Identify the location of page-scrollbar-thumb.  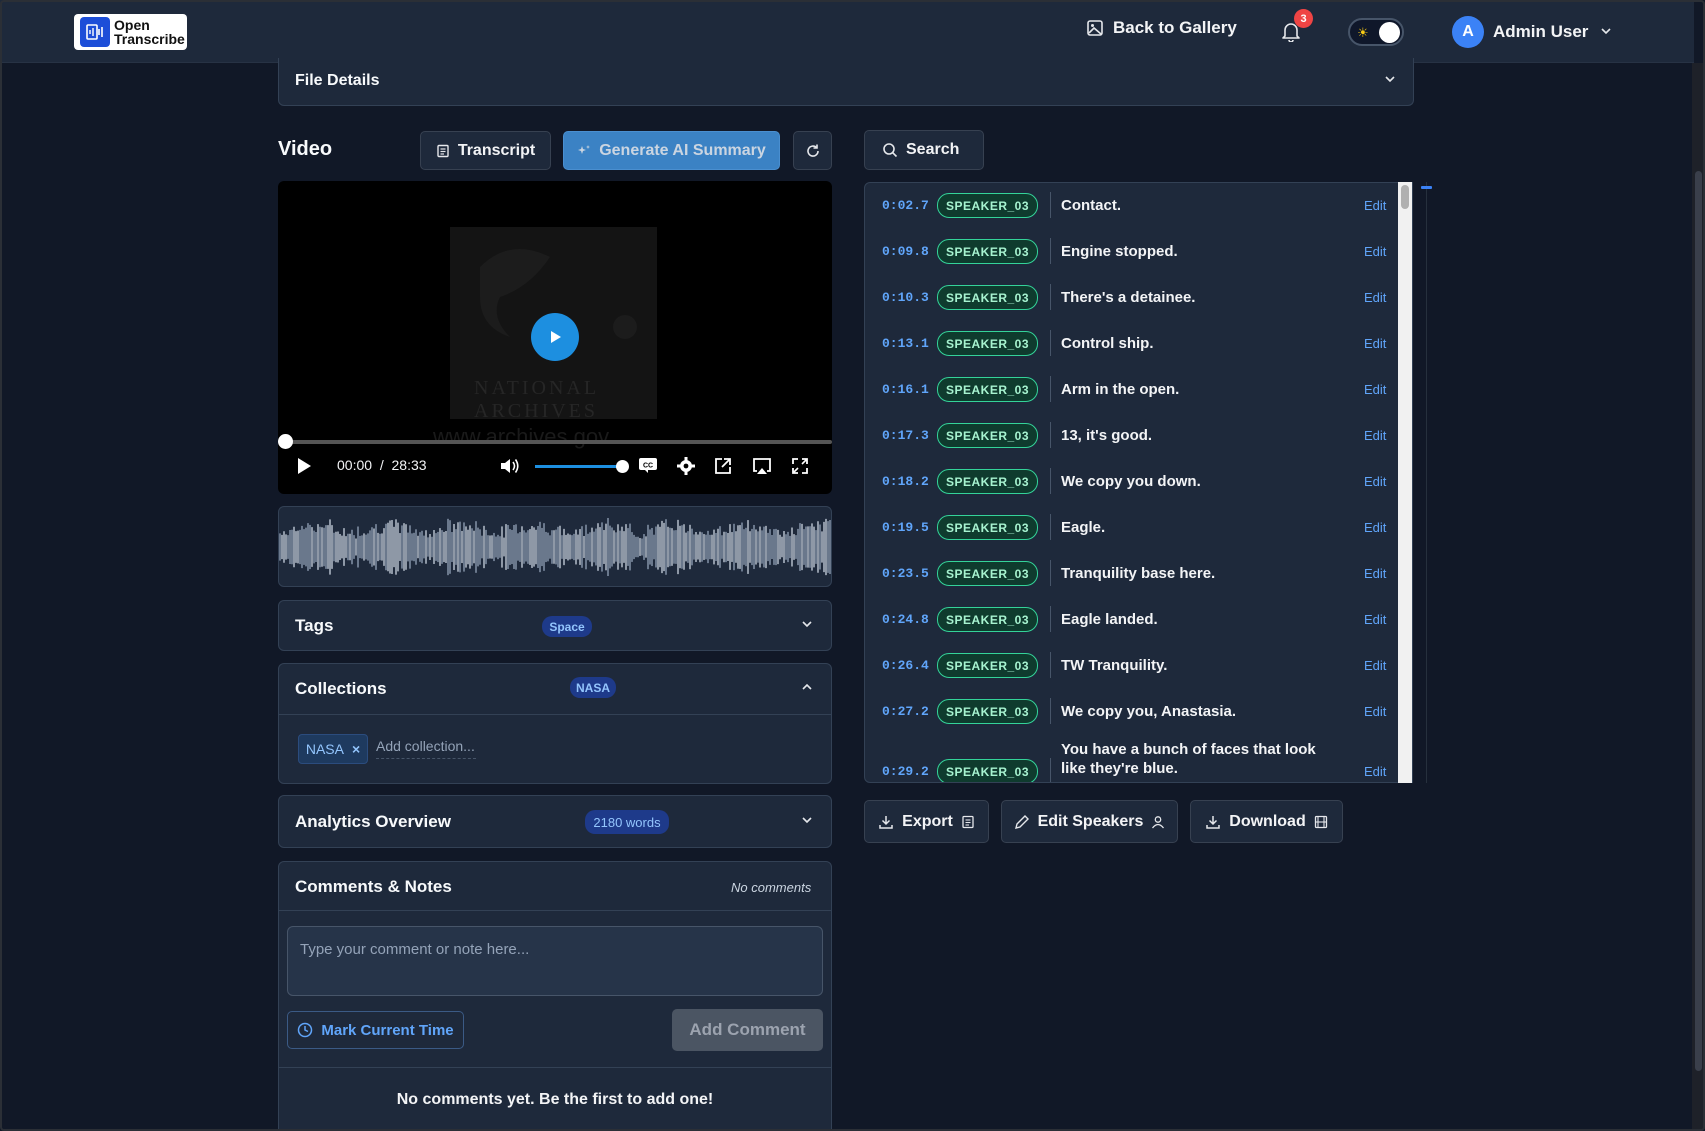
(1698, 621).